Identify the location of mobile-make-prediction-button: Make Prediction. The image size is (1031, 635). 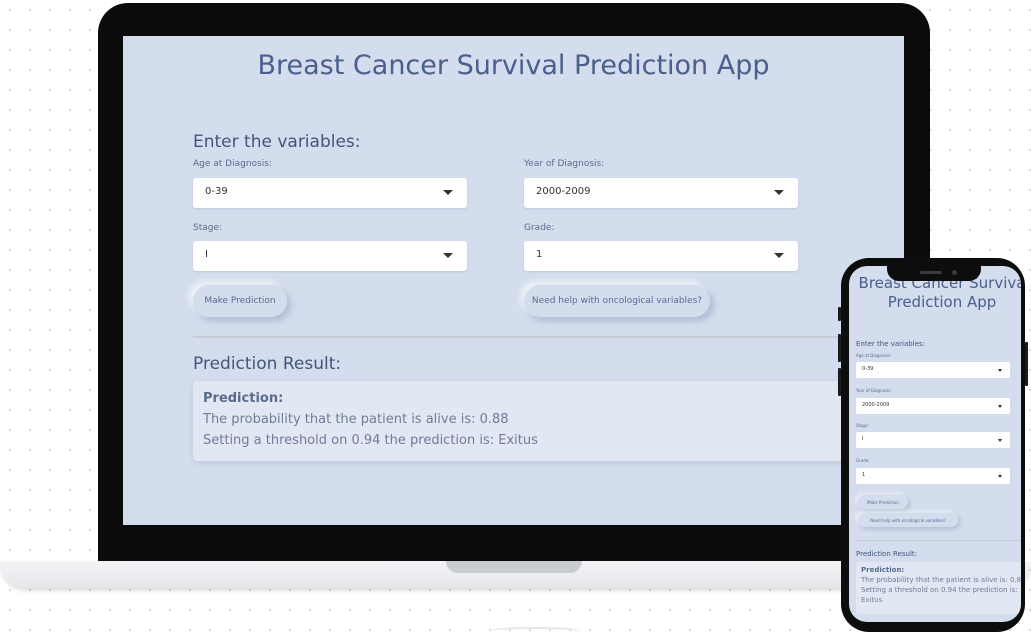
(883, 502).